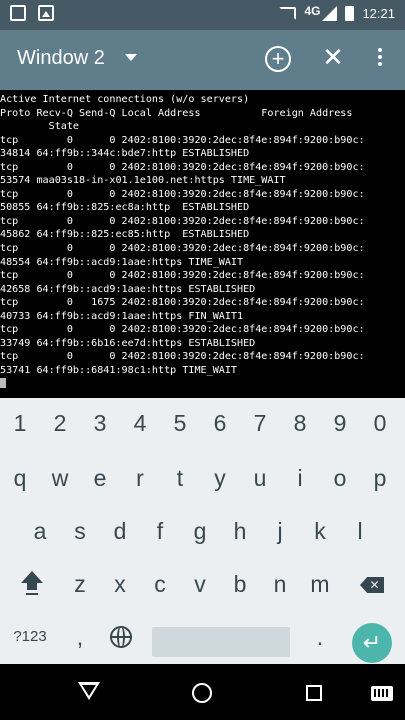 This screenshot has height=720, width=405. I want to click on key-r: r, so click(140, 478).